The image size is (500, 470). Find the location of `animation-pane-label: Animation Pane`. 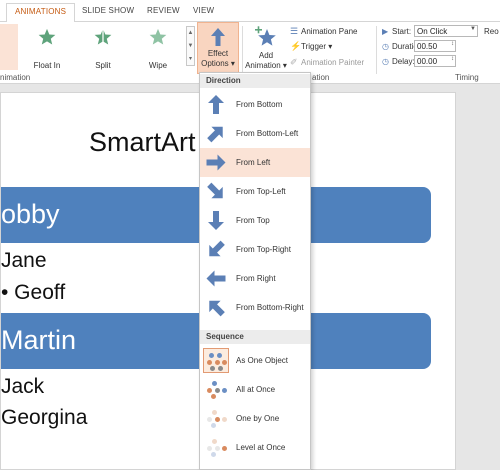

animation-pane-label: Animation Pane is located at coordinates (329, 31).